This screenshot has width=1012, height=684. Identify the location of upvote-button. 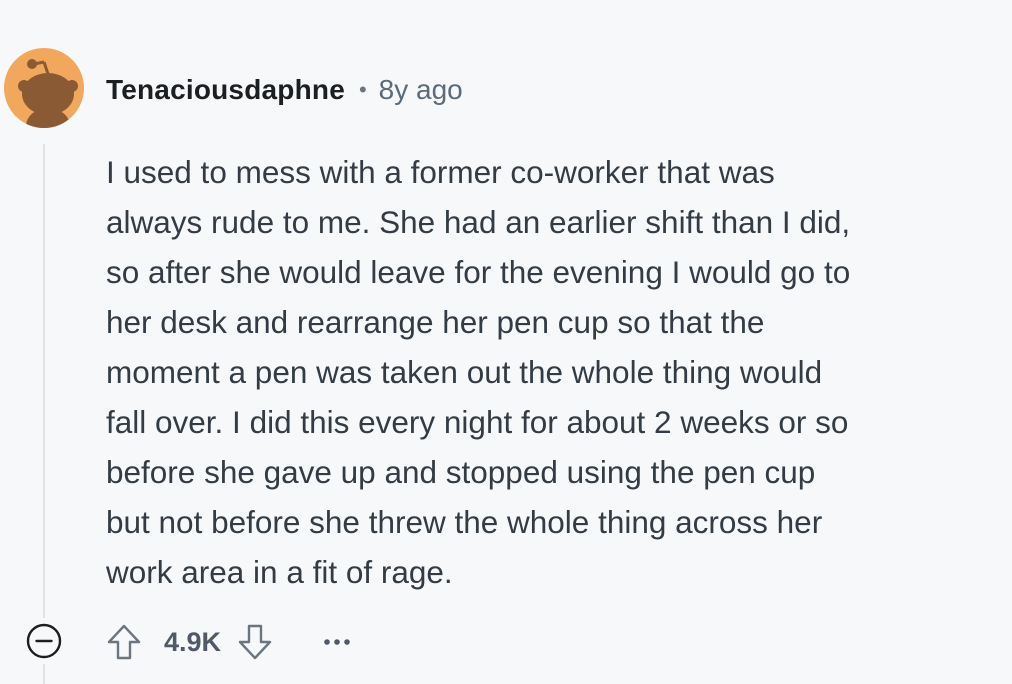
(124, 642).